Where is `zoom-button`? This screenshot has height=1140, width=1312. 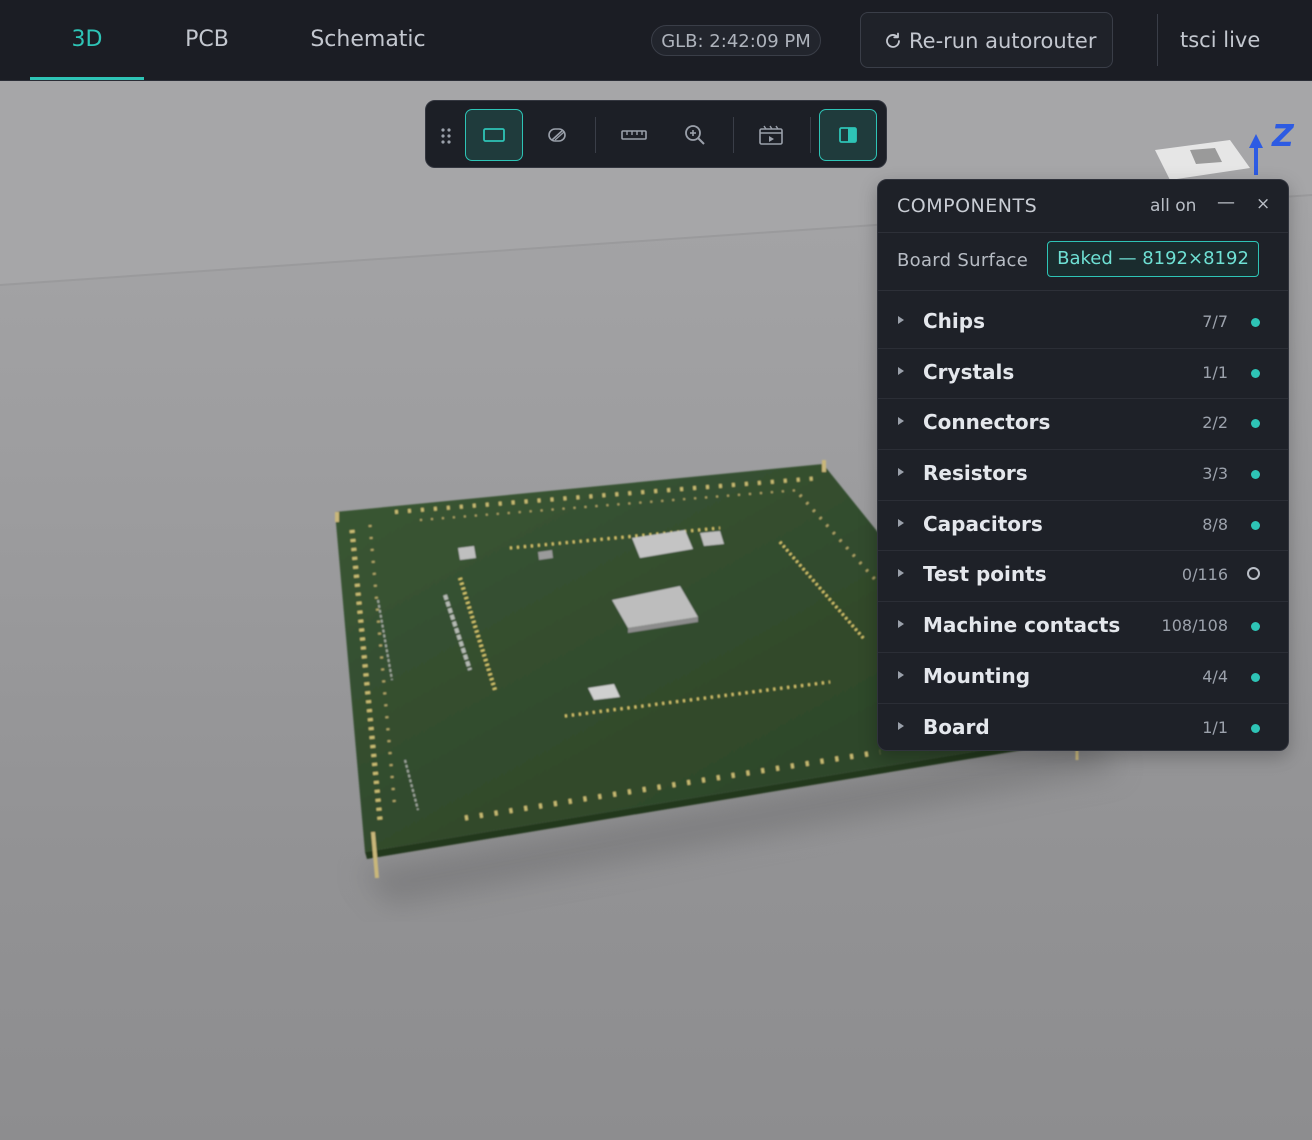 zoom-button is located at coordinates (695, 135).